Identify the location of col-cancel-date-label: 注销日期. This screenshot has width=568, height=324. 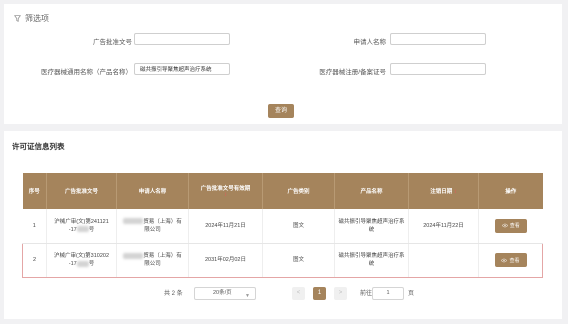
(441, 192).